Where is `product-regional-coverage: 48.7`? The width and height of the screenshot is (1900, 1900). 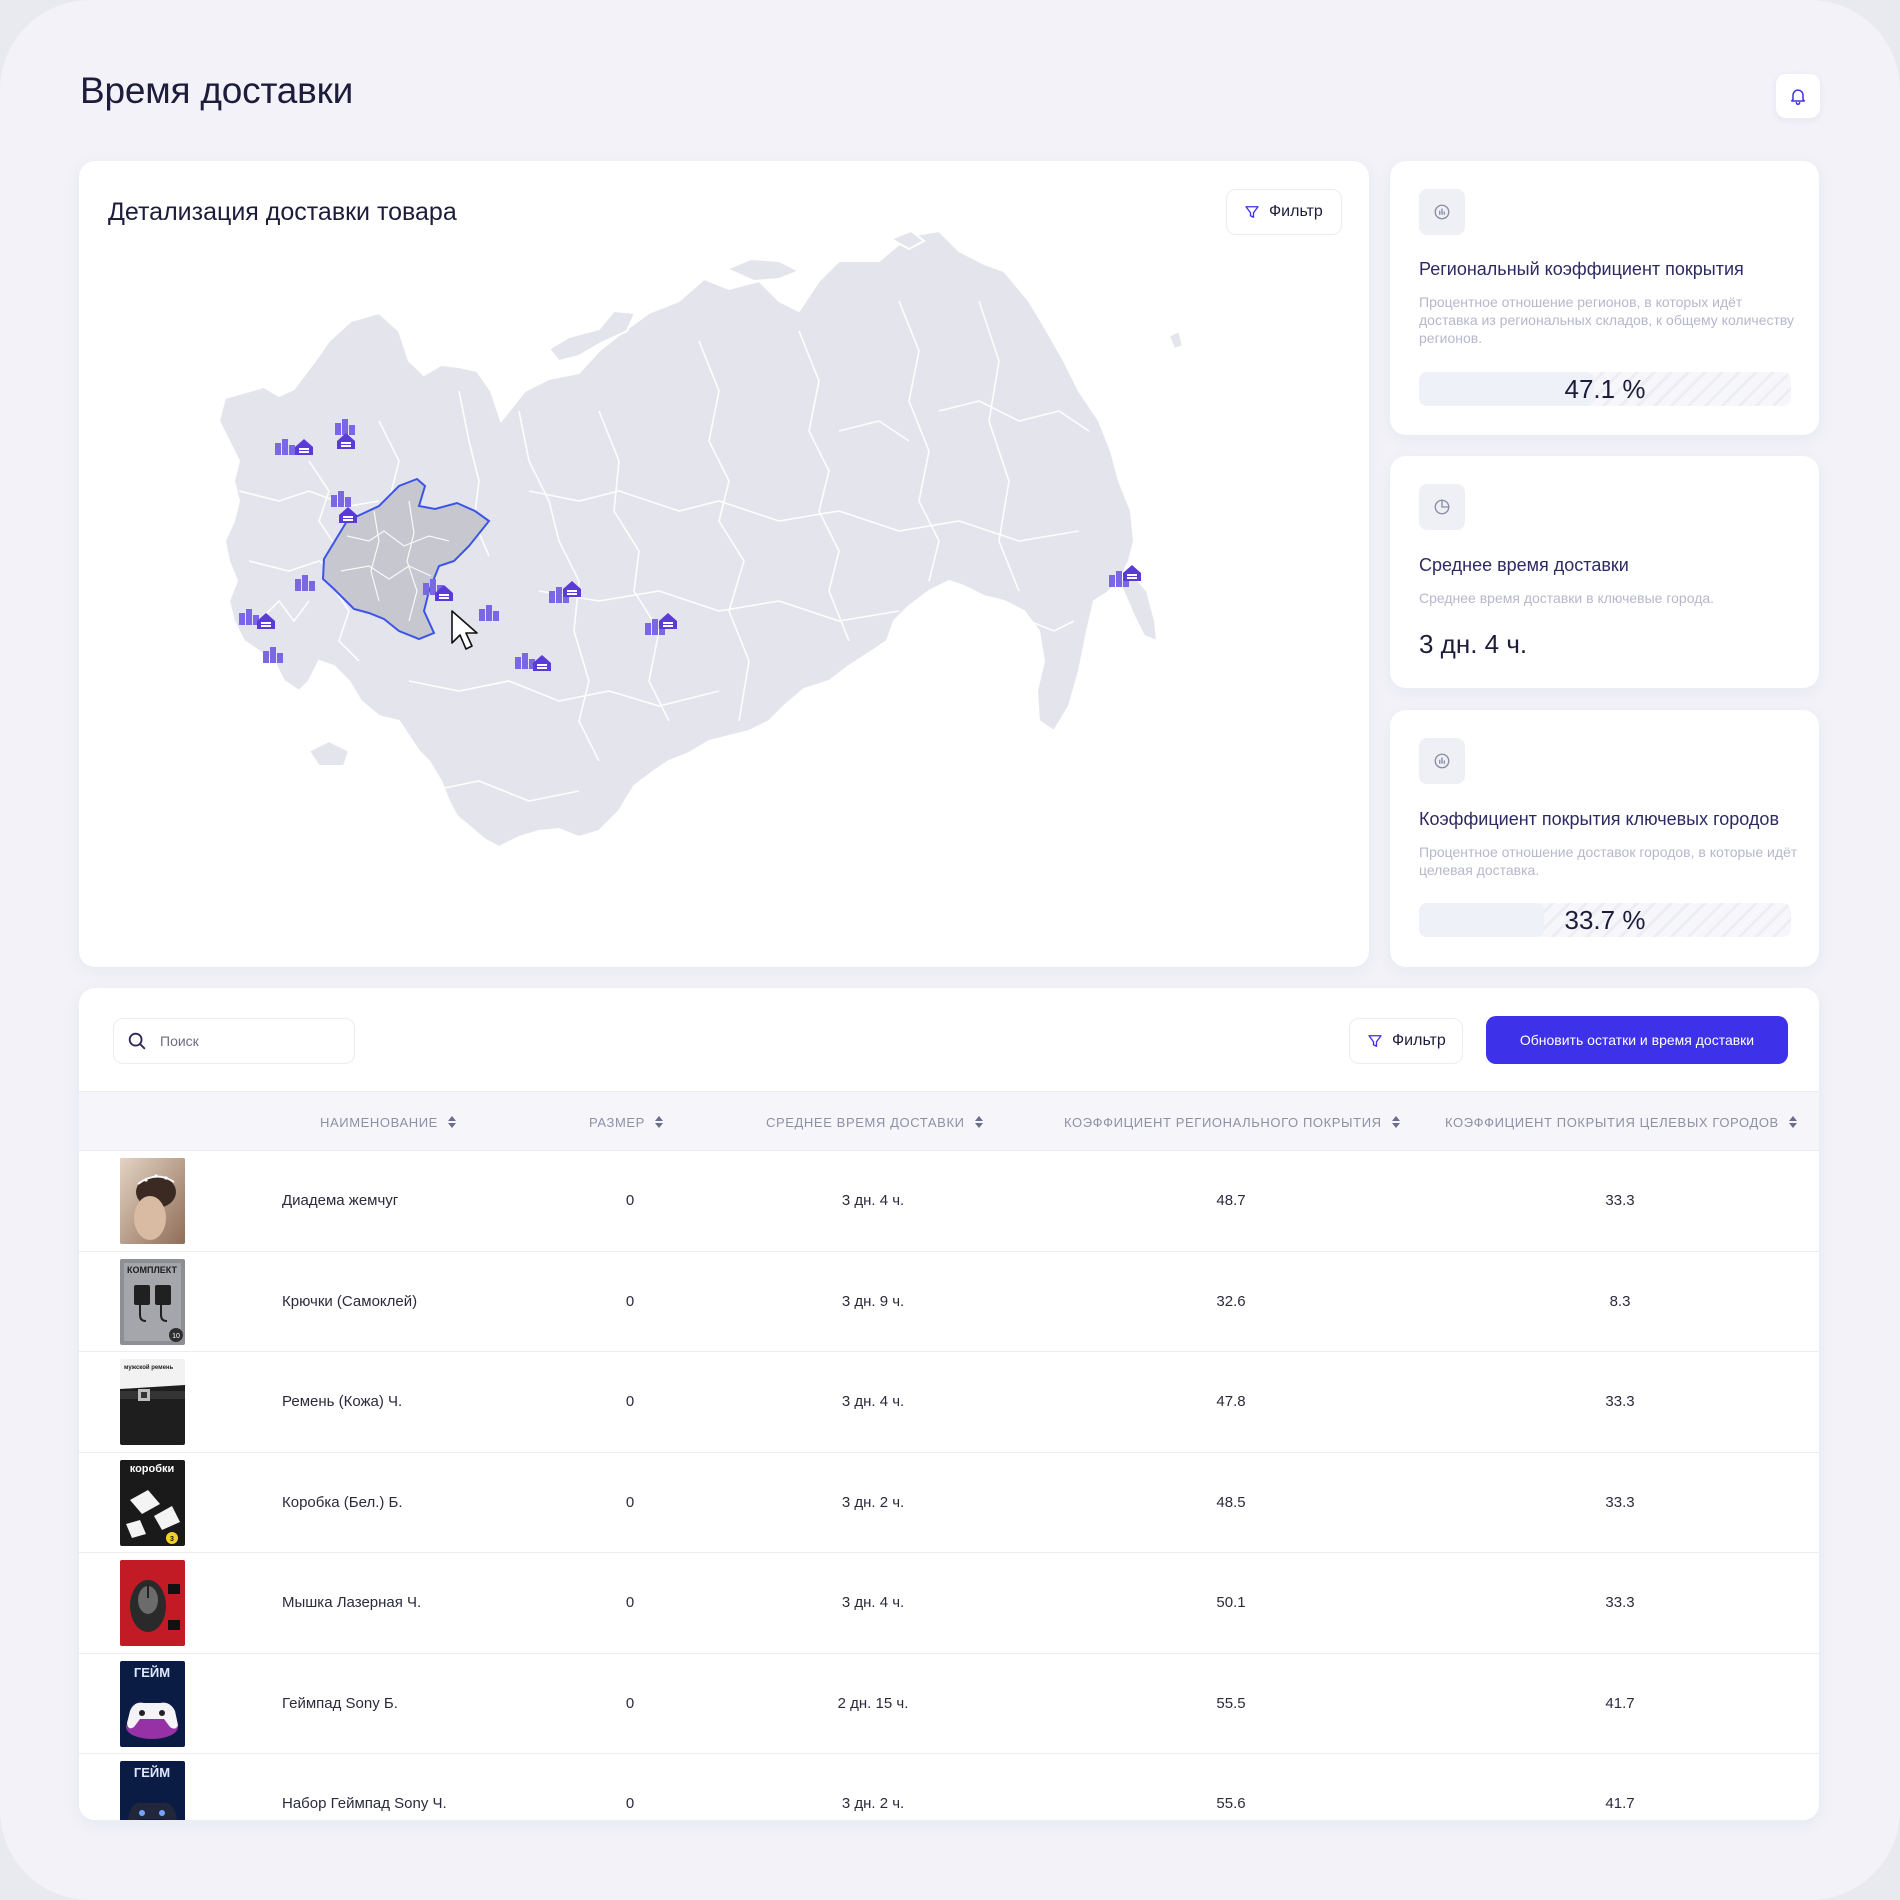
product-regional-coverage: 48.7 is located at coordinates (1231, 1200).